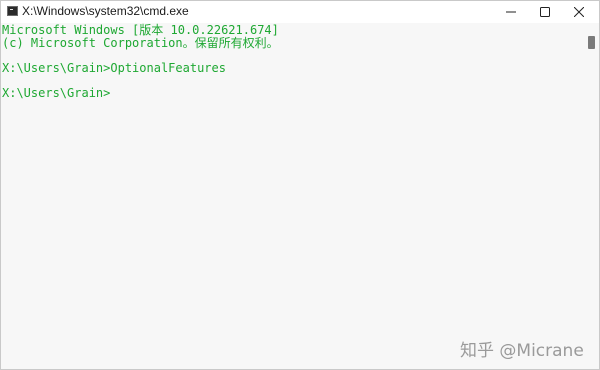 The image size is (600, 370). What do you see at coordinates (56, 93) in the screenshot?
I see `console-line-prompt: X:\Users\Grain>` at bounding box center [56, 93].